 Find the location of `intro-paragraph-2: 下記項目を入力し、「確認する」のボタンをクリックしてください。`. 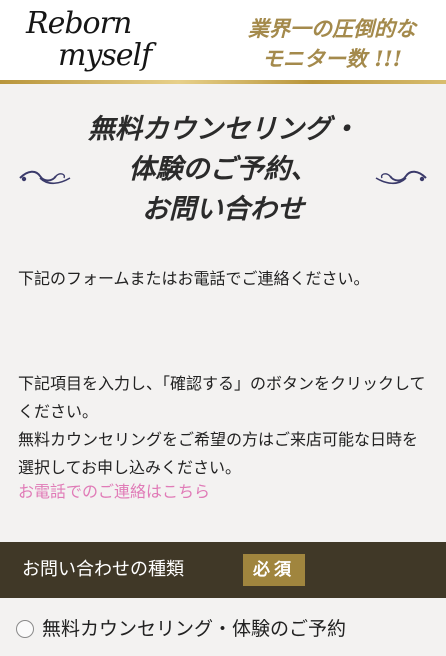

intro-paragraph-2: 下記項目を入力し、「確認する」のボタンをクリックしてください。 is located at coordinates (222, 397).